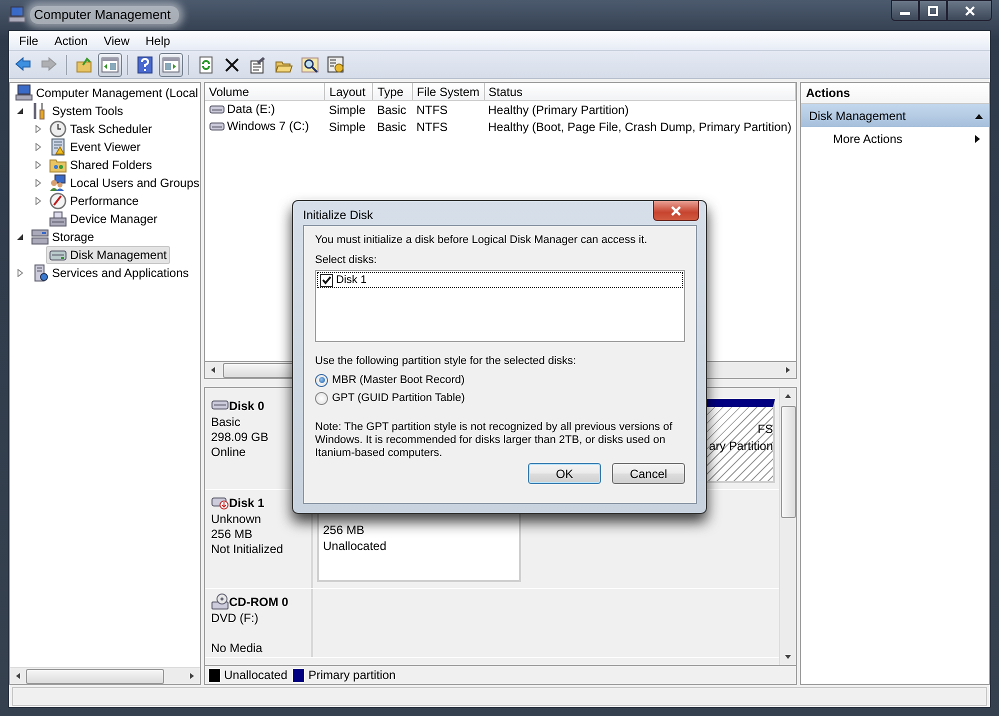 Image resolution: width=999 pixels, height=716 pixels. What do you see at coordinates (346, 261) in the screenshot?
I see `field-label: Select disks:` at bounding box center [346, 261].